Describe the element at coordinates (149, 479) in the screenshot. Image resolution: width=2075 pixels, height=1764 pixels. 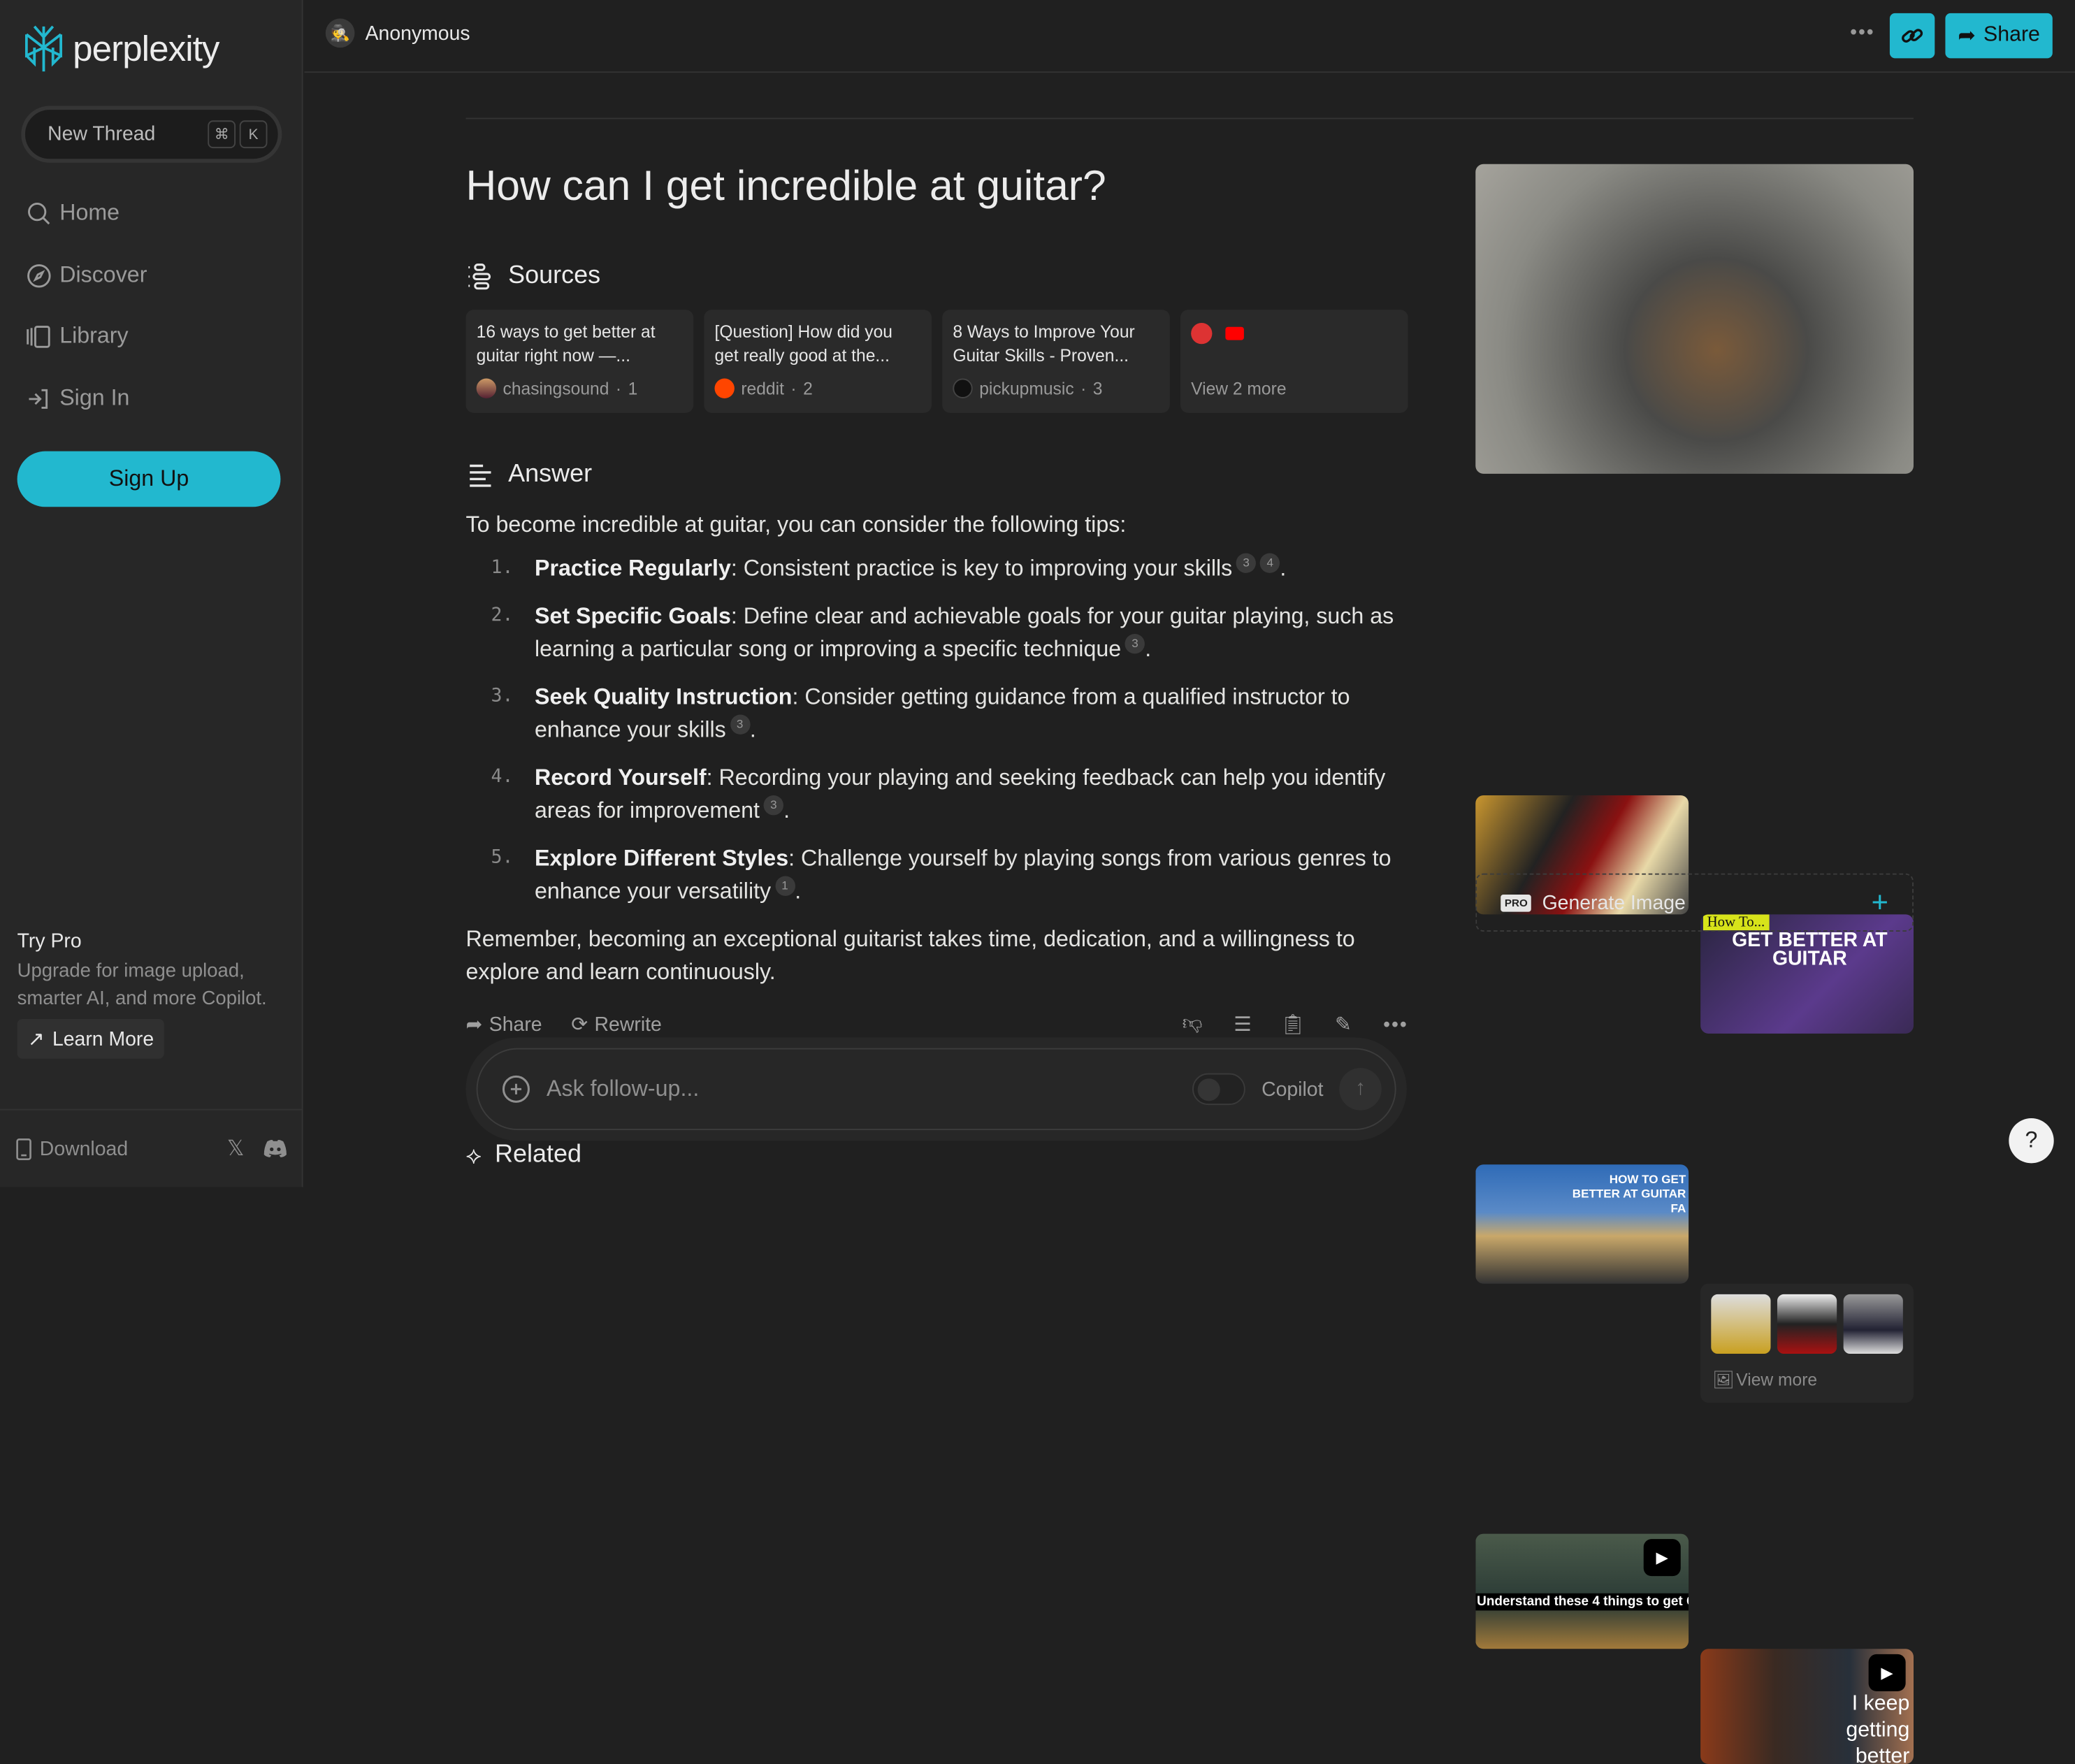
I see `sign-up-button: Sign Up` at that location.